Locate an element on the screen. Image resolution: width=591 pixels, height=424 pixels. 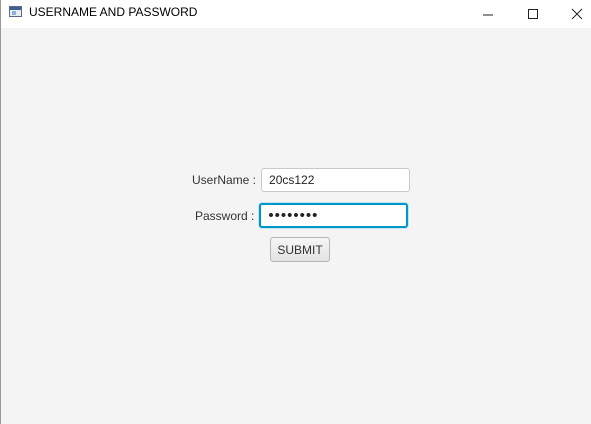
title-bar: USERNAME AND PASSWORD is located at coordinates (296, 14).